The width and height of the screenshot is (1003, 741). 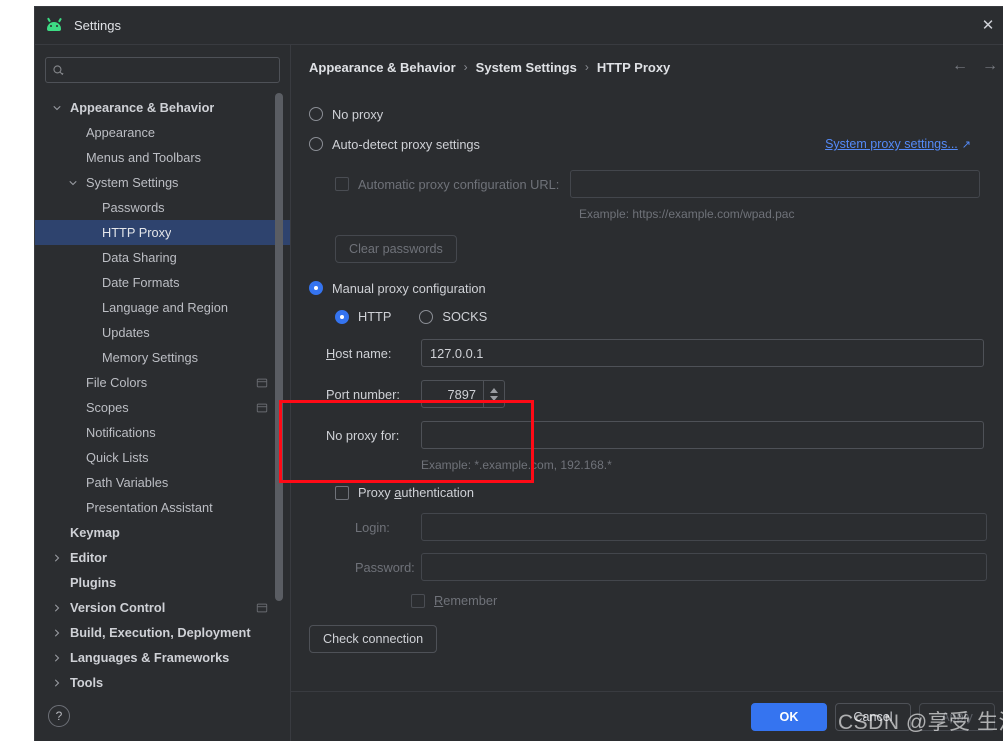 What do you see at coordinates (516, 465) in the screenshot?
I see `no-proxy-for-example: Example: *.example.com, 192.168.*` at bounding box center [516, 465].